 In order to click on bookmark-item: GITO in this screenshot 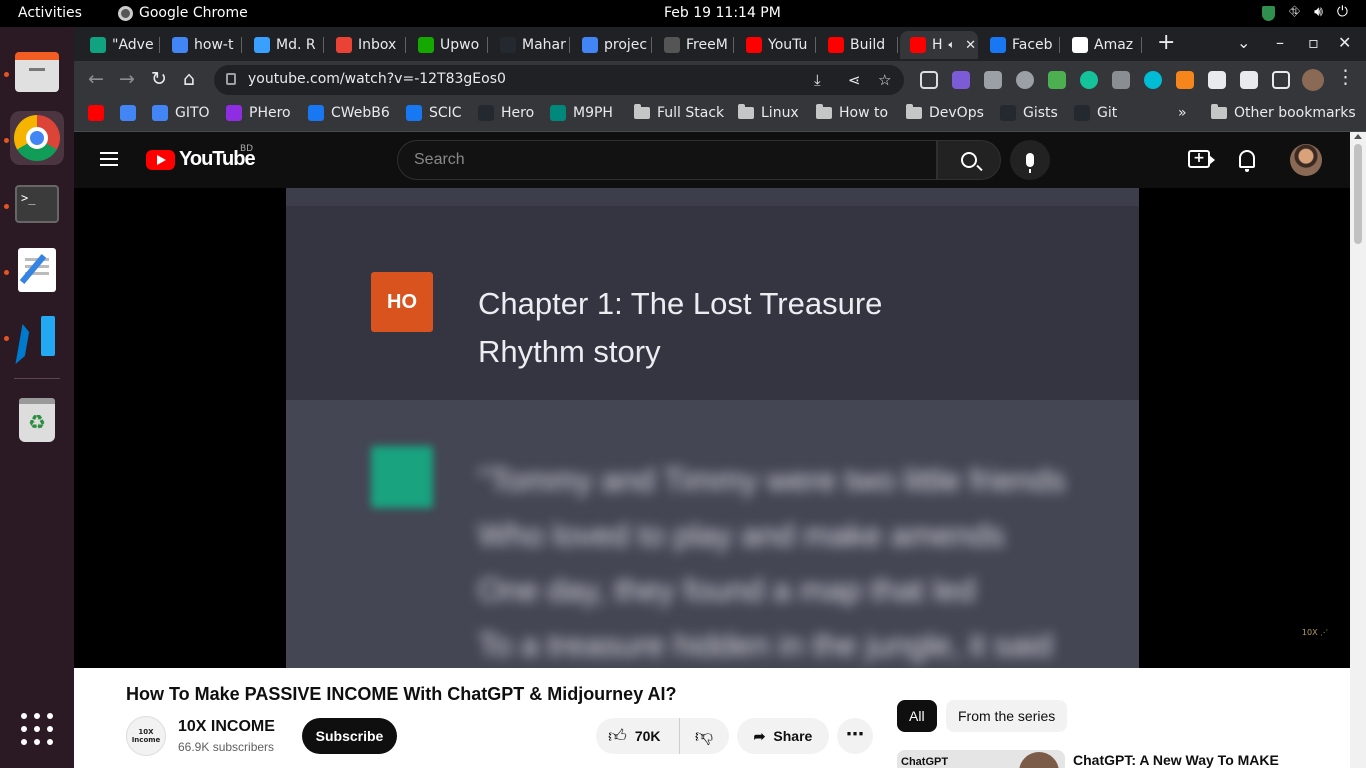, I will do `click(181, 113)`.